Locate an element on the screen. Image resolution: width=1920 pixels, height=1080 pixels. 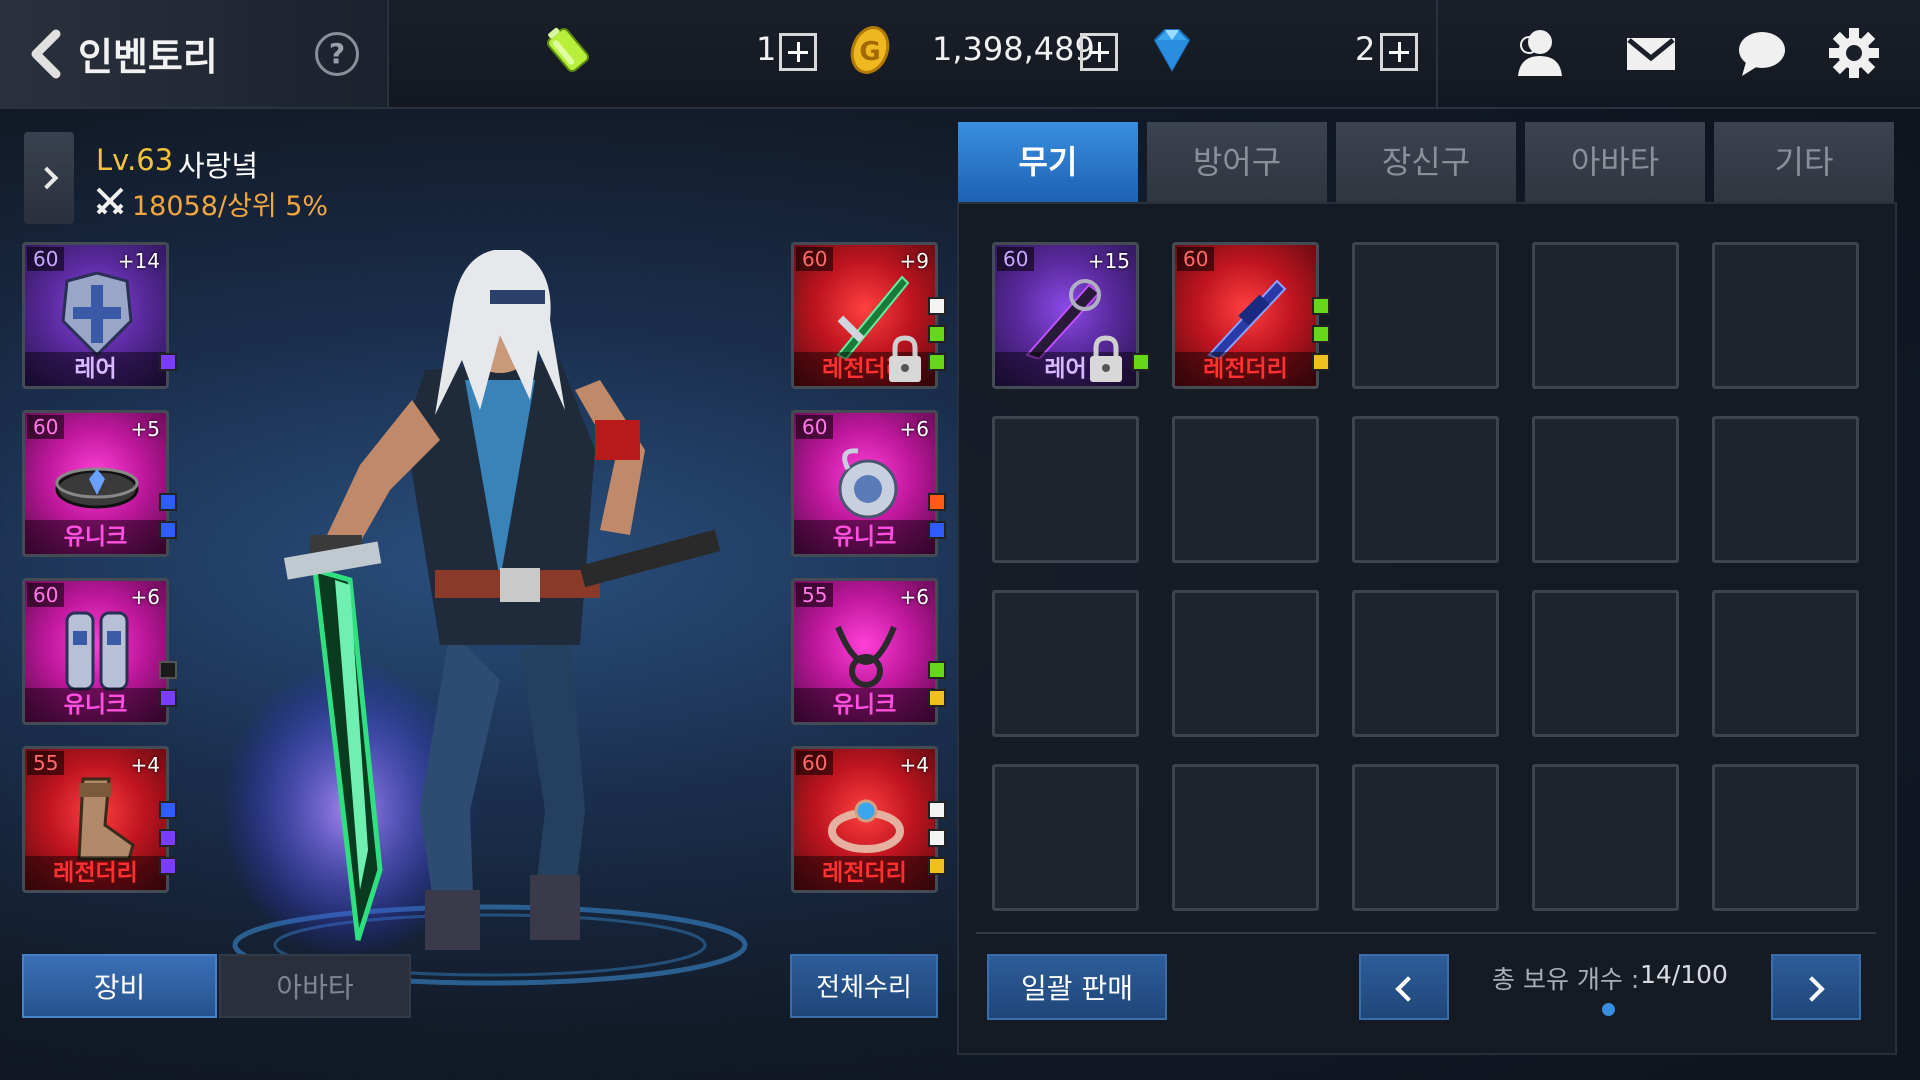
item-enhance-level: +4 is located at coordinates (914, 765).